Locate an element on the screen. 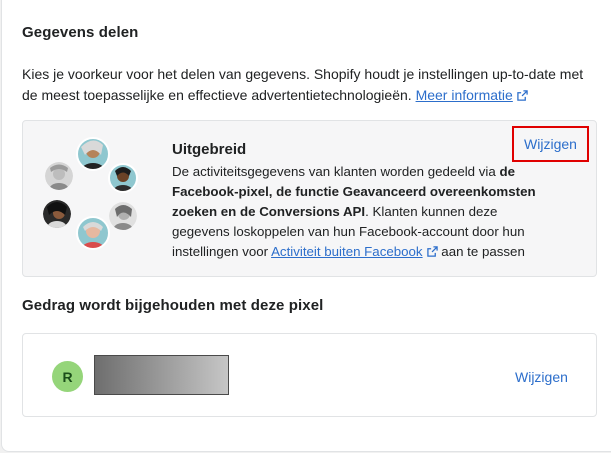  section-title-pixel: Gedrag wordt bijgehouden met deze pixel is located at coordinates (173, 305).